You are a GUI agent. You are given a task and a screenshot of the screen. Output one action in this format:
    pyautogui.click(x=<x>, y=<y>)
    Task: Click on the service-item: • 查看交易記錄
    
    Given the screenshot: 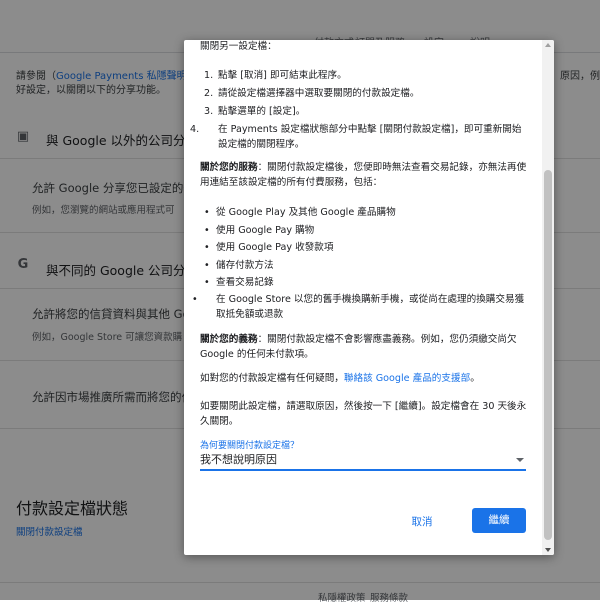 What is the action you would take?
    pyautogui.click(x=239, y=282)
    